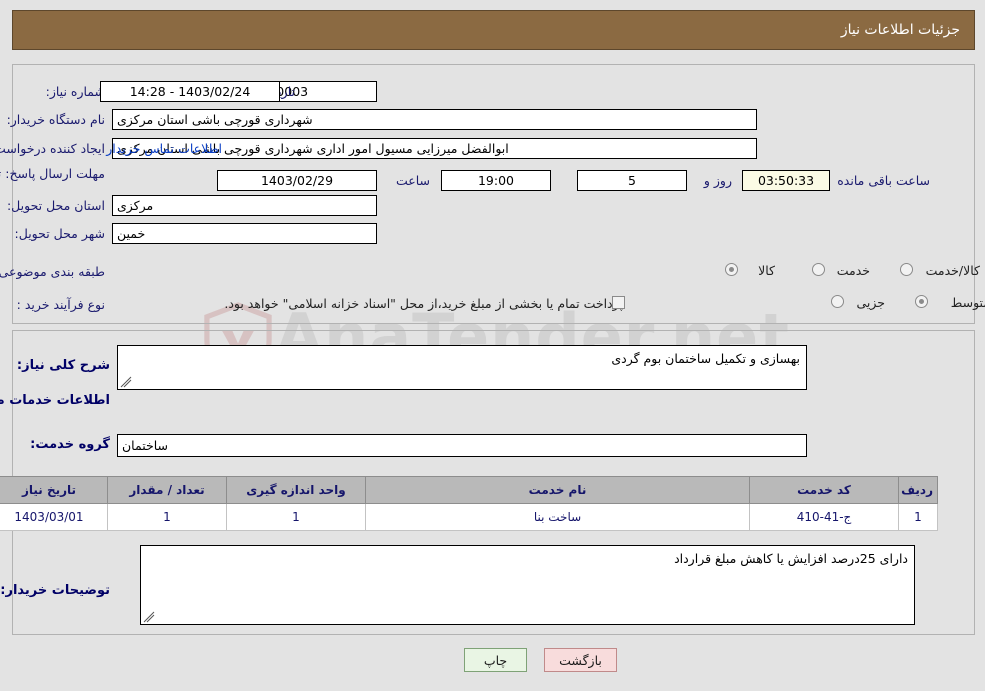  What do you see at coordinates (59, 233) in the screenshot?
I see `city-label: شهر محل تحویل:` at bounding box center [59, 233].